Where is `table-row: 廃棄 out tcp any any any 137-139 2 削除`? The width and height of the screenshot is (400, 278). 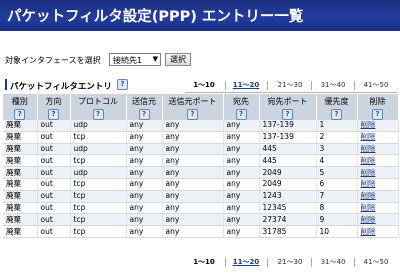
table-row: 廃棄 out tcp any any any 137-139 2 削除 is located at coordinates (201, 137).